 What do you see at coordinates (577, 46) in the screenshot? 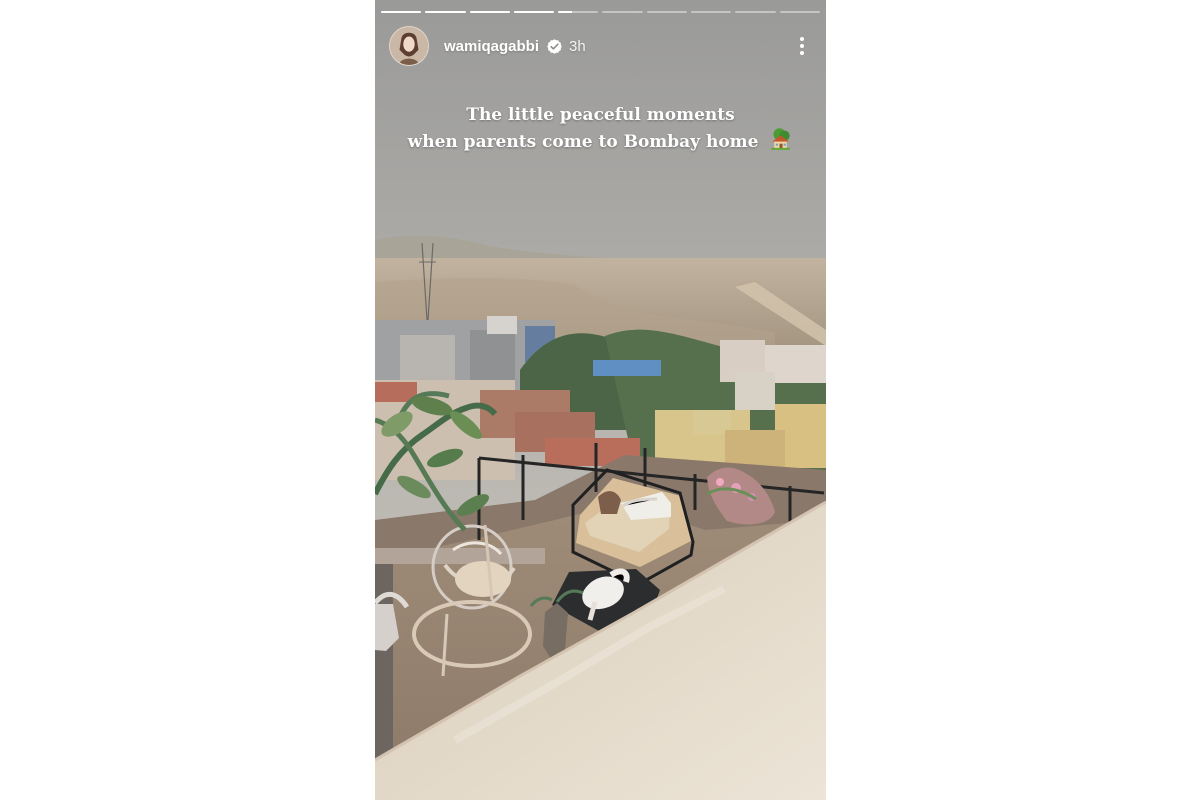
I see `timestamp: 3h` at bounding box center [577, 46].